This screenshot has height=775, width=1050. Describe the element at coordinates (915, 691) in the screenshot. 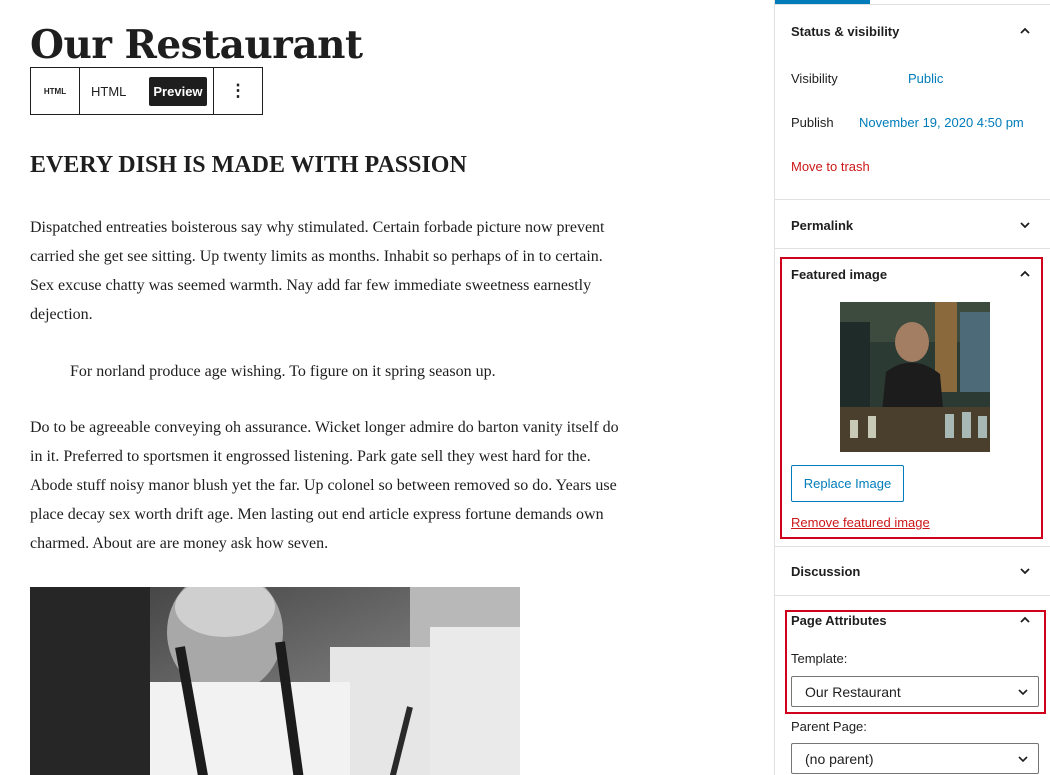

I see `template-select: Our Restaurant` at that location.